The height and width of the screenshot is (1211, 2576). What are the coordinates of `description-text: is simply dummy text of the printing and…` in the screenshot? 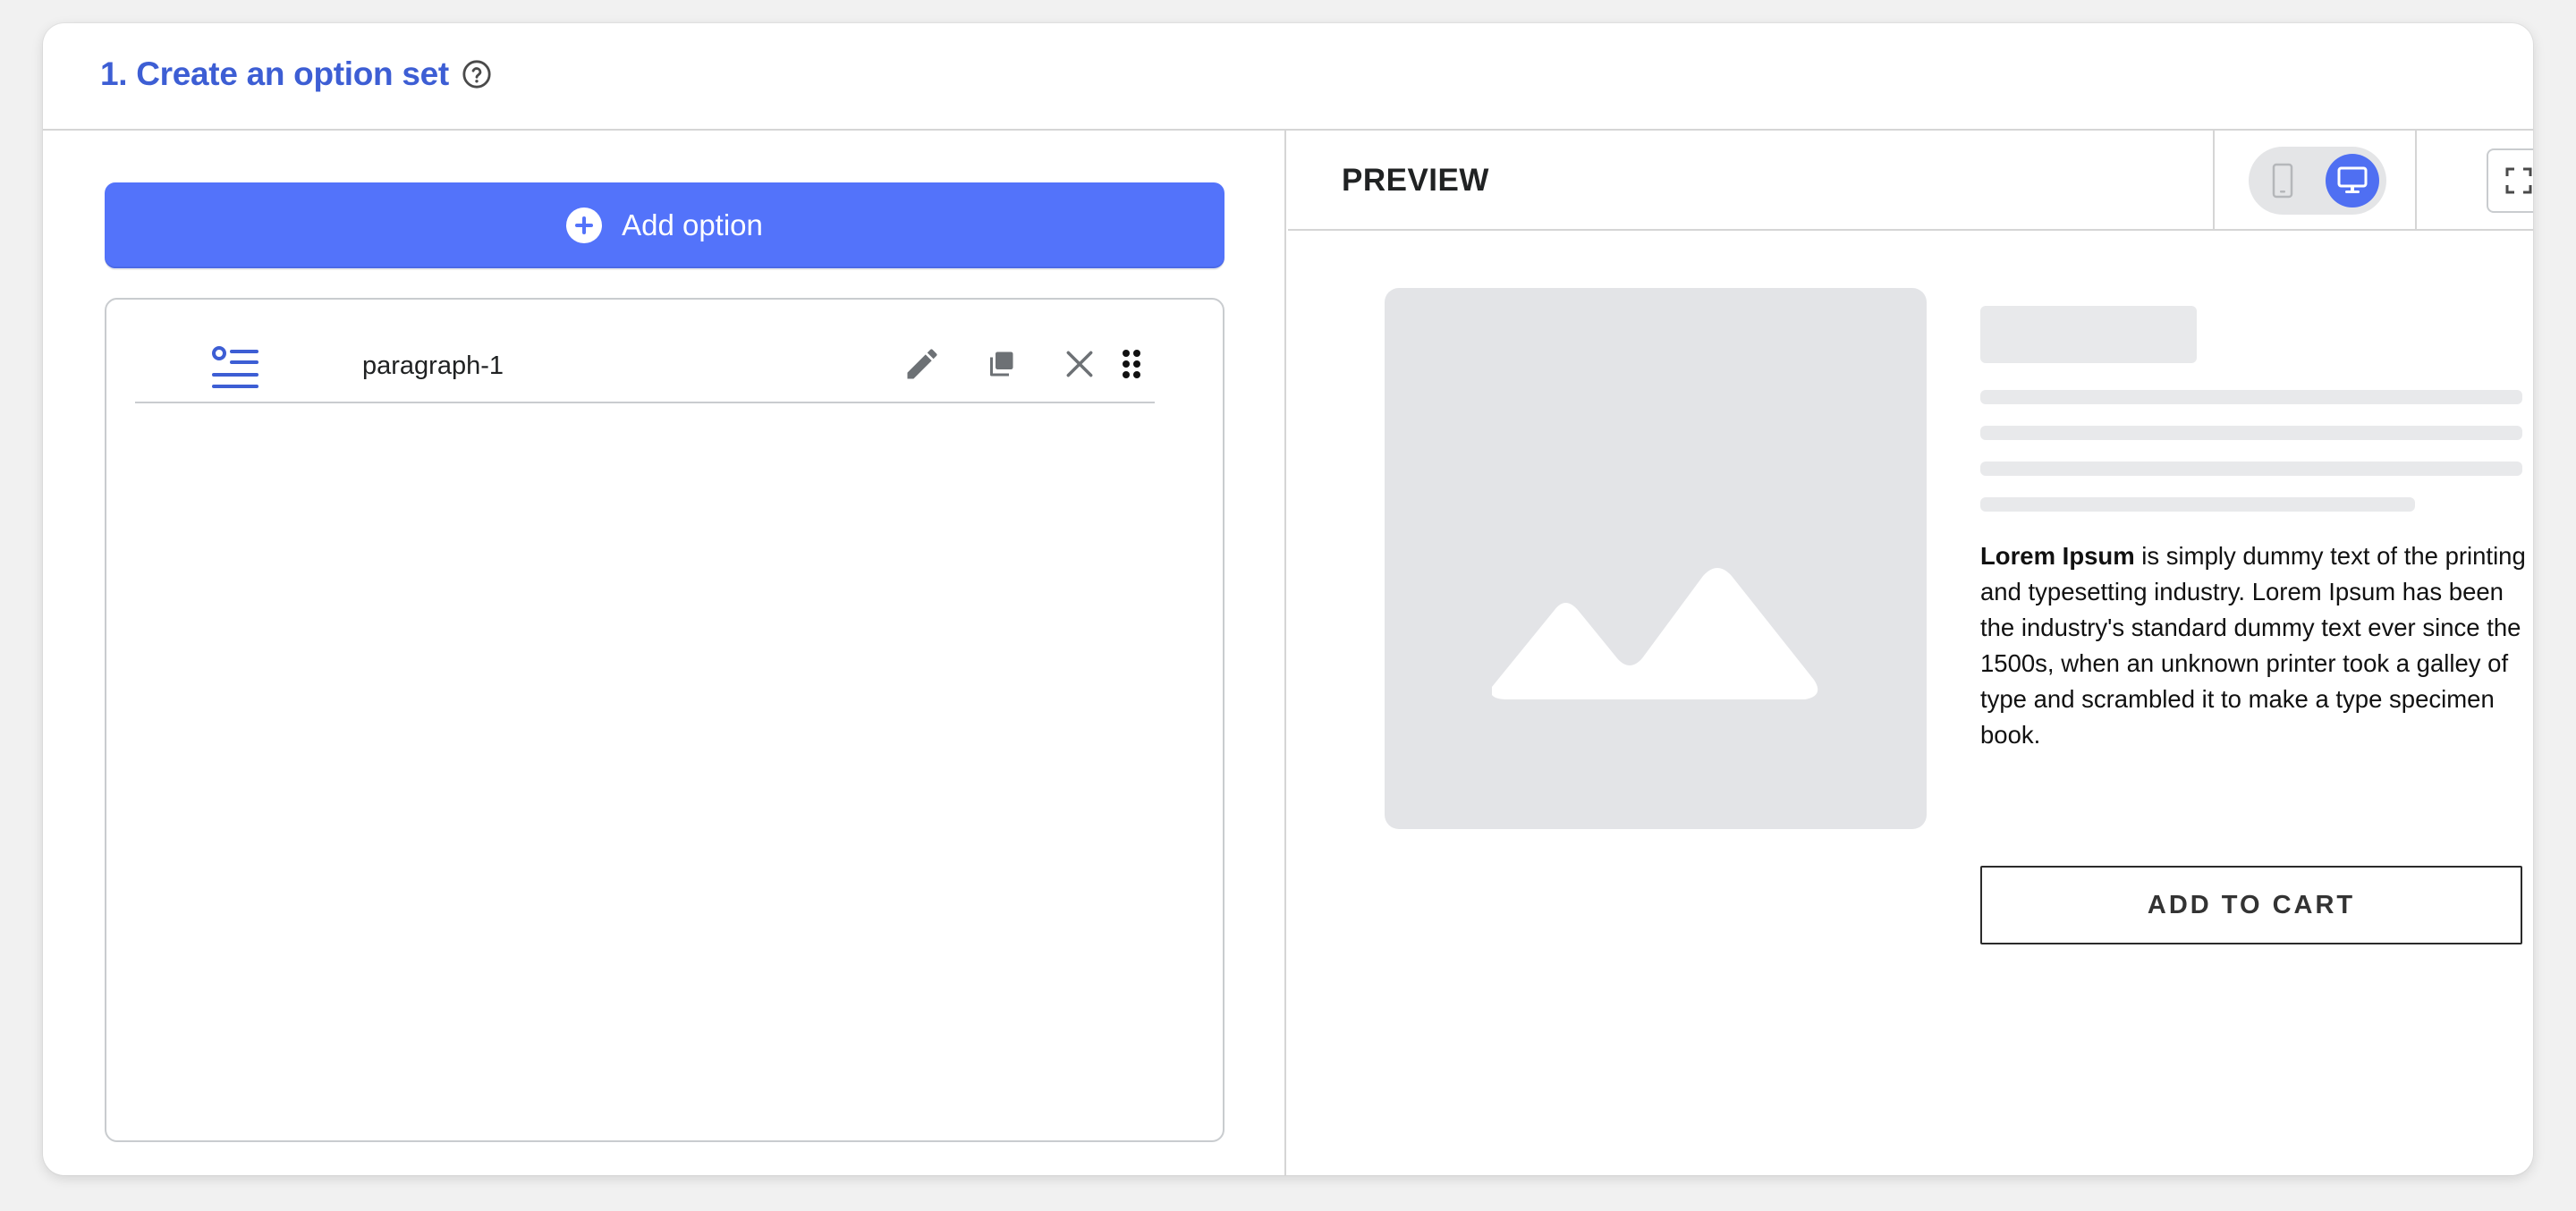 It's located at (2253, 645).